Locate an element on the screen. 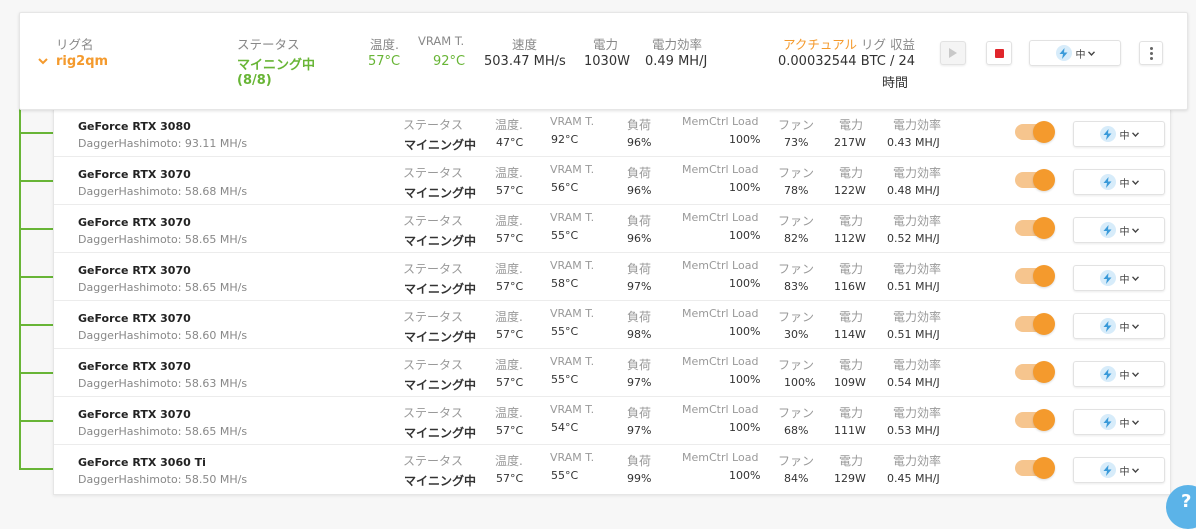  play-button is located at coordinates (953, 53).